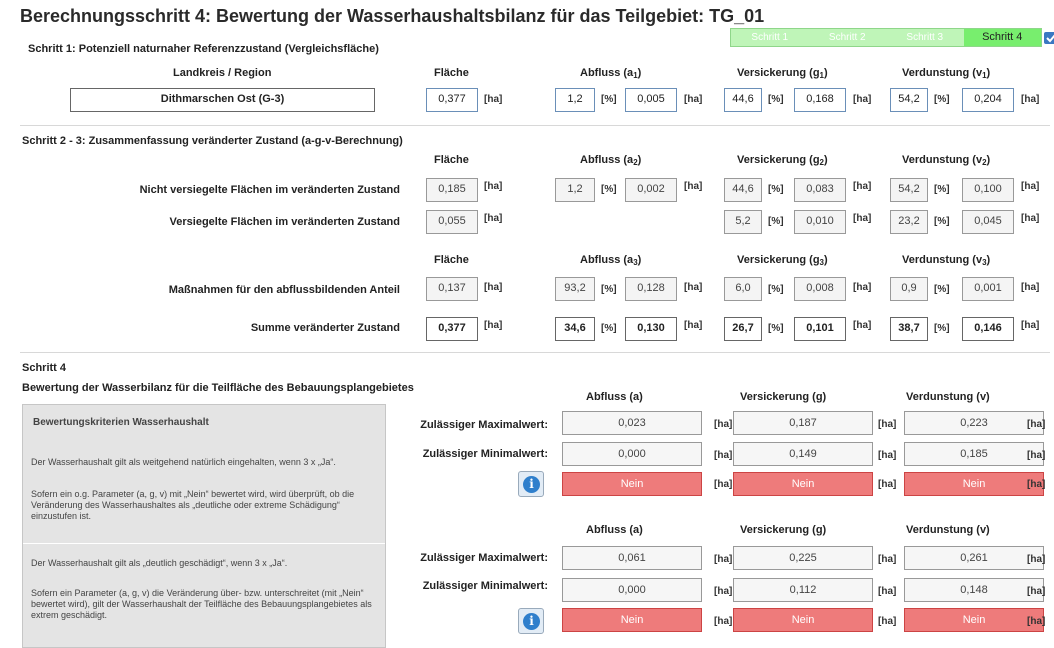 The image size is (1054, 648). Describe the element at coordinates (909, 100) in the screenshot. I see `ref-verdunstung-pct-field: 54,2` at that location.